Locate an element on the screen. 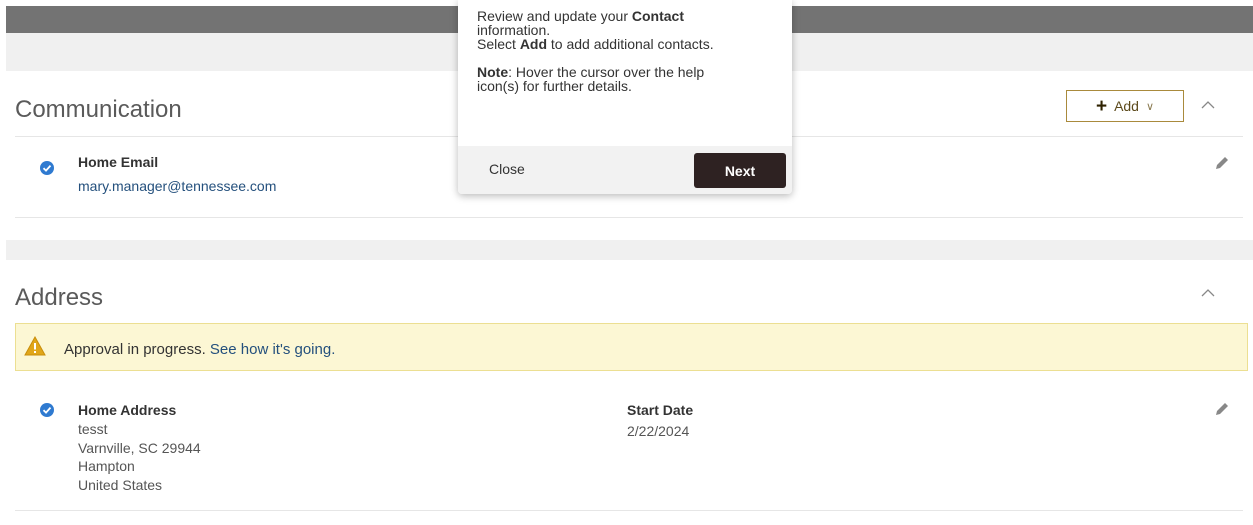 This screenshot has height=525, width=1253. add-button-label: Add is located at coordinates (1126, 106).